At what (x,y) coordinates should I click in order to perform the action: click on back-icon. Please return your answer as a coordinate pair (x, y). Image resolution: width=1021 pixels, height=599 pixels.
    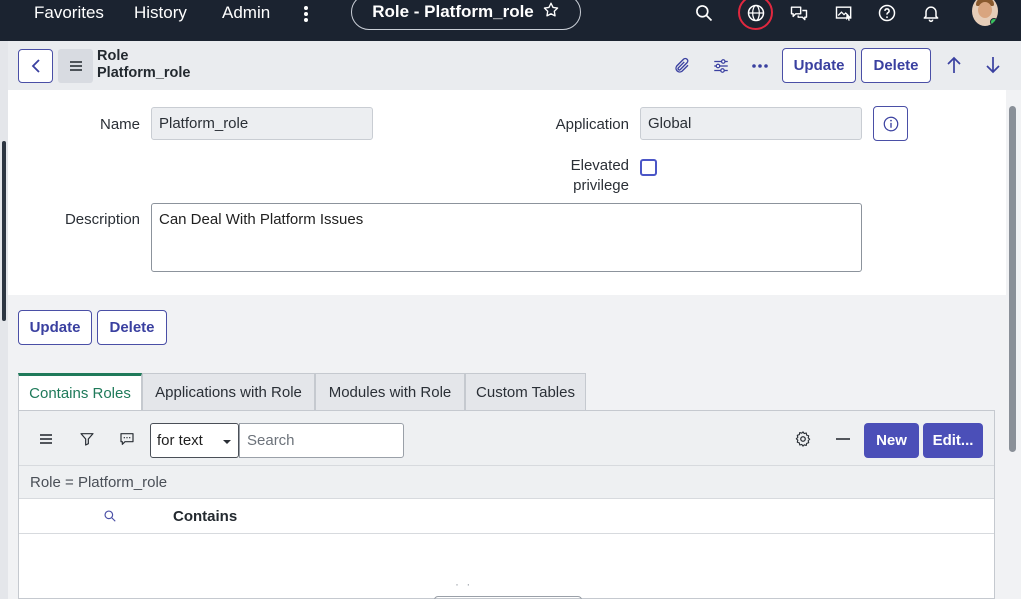
    Looking at the image, I should click on (35, 66).